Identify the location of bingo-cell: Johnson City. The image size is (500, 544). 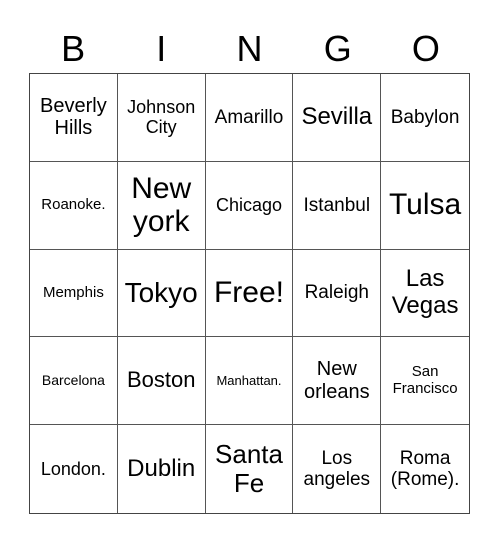
(161, 118).